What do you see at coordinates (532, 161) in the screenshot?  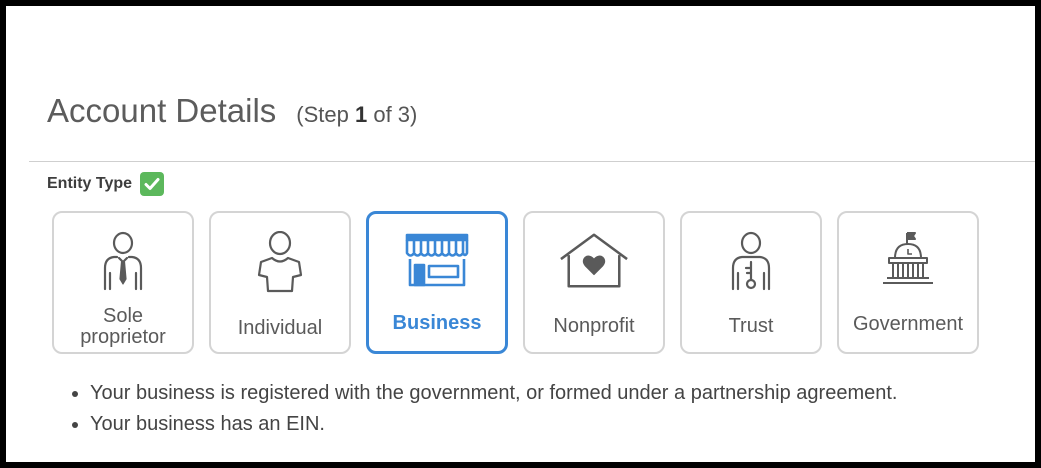 I see `header-divider` at bounding box center [532, 161].